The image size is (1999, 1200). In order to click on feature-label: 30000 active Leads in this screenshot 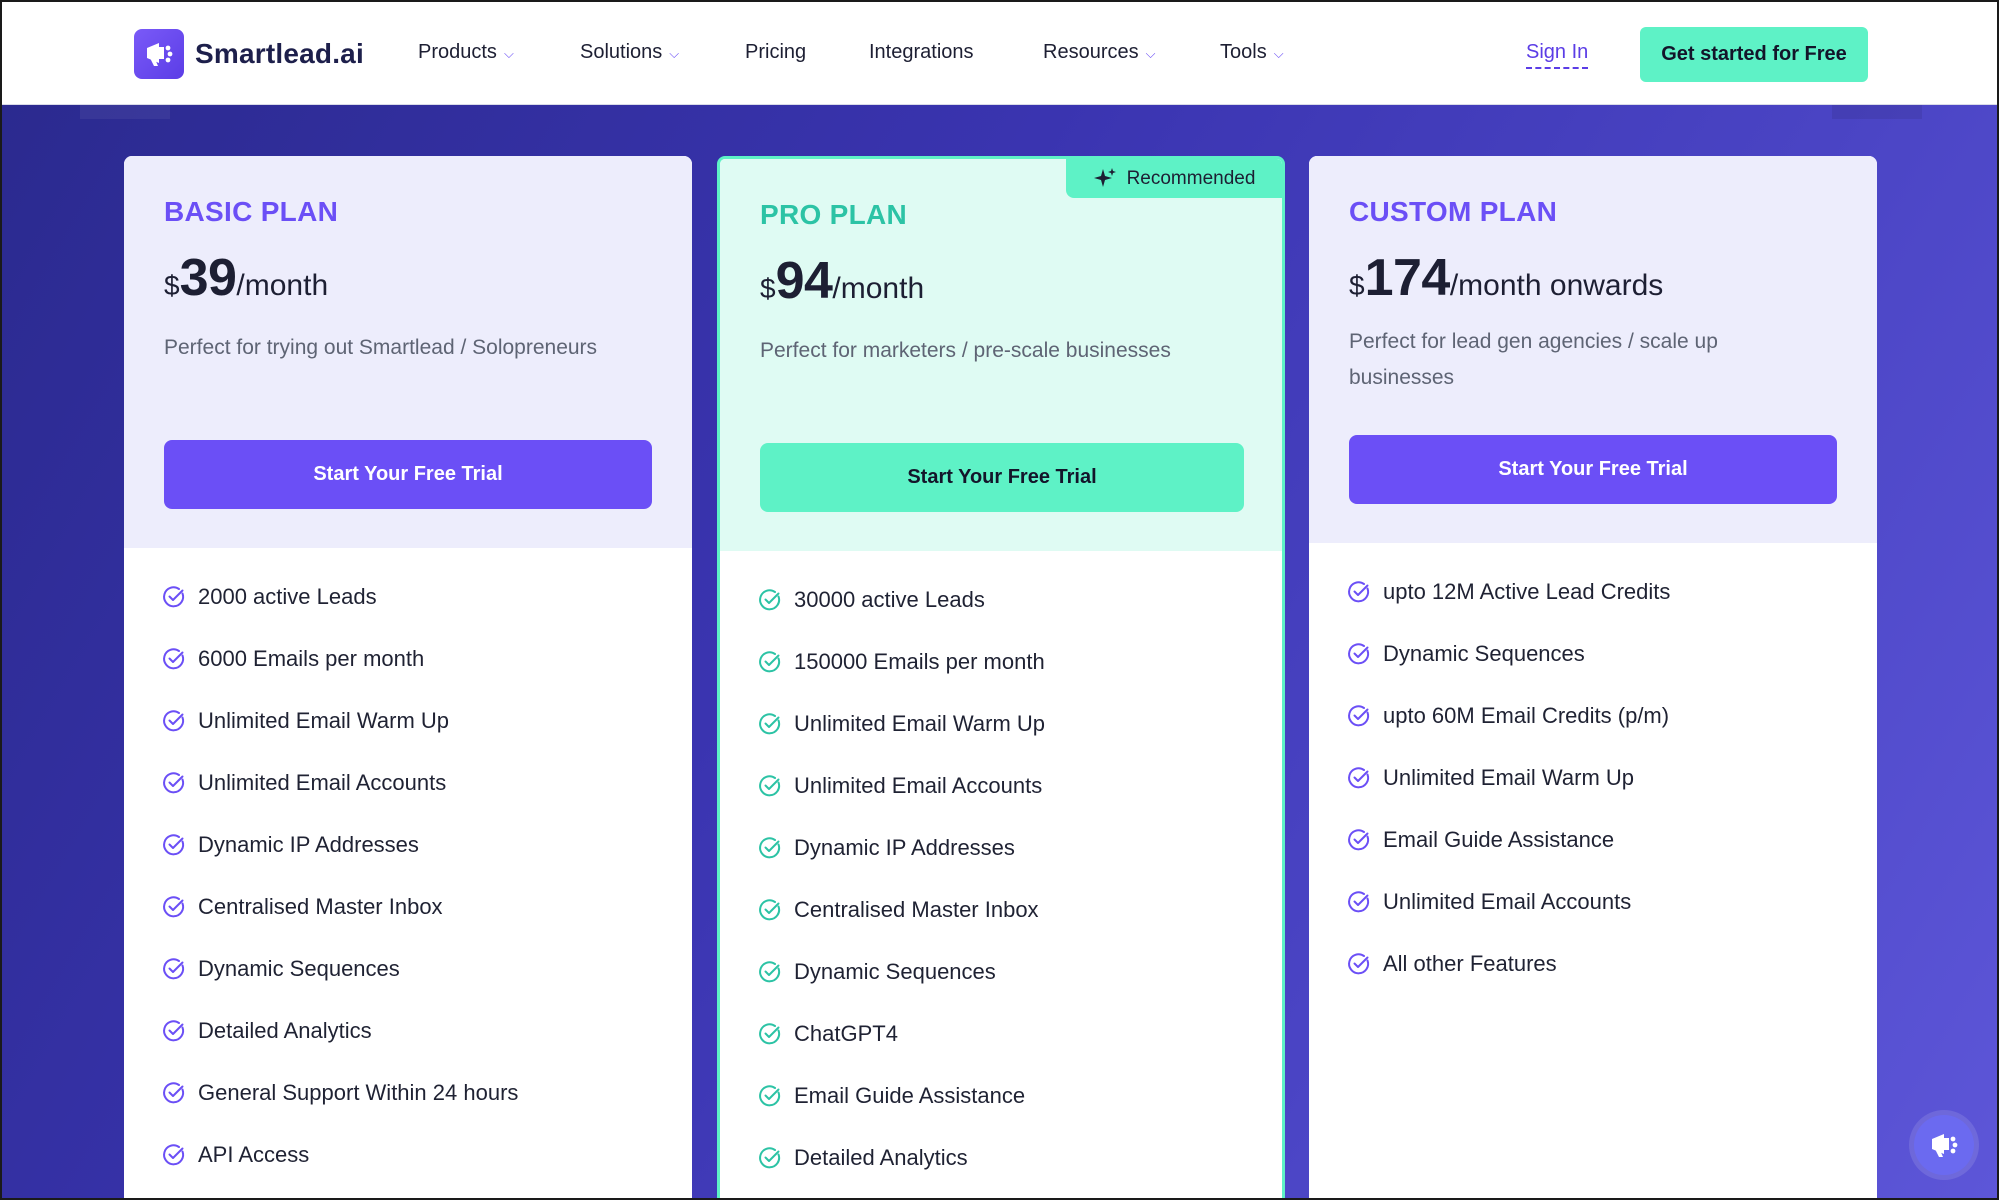, I will do `click(889, 599)`.